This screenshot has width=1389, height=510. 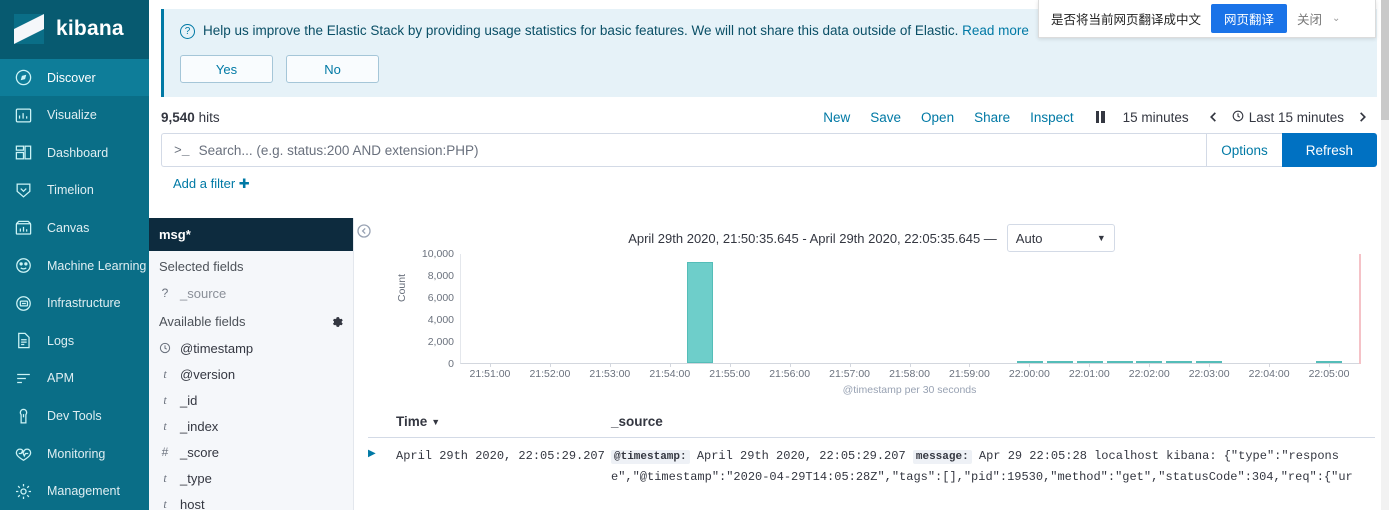 I want to click on index-pattern-selector: msg*, so click(x=251, y=234).